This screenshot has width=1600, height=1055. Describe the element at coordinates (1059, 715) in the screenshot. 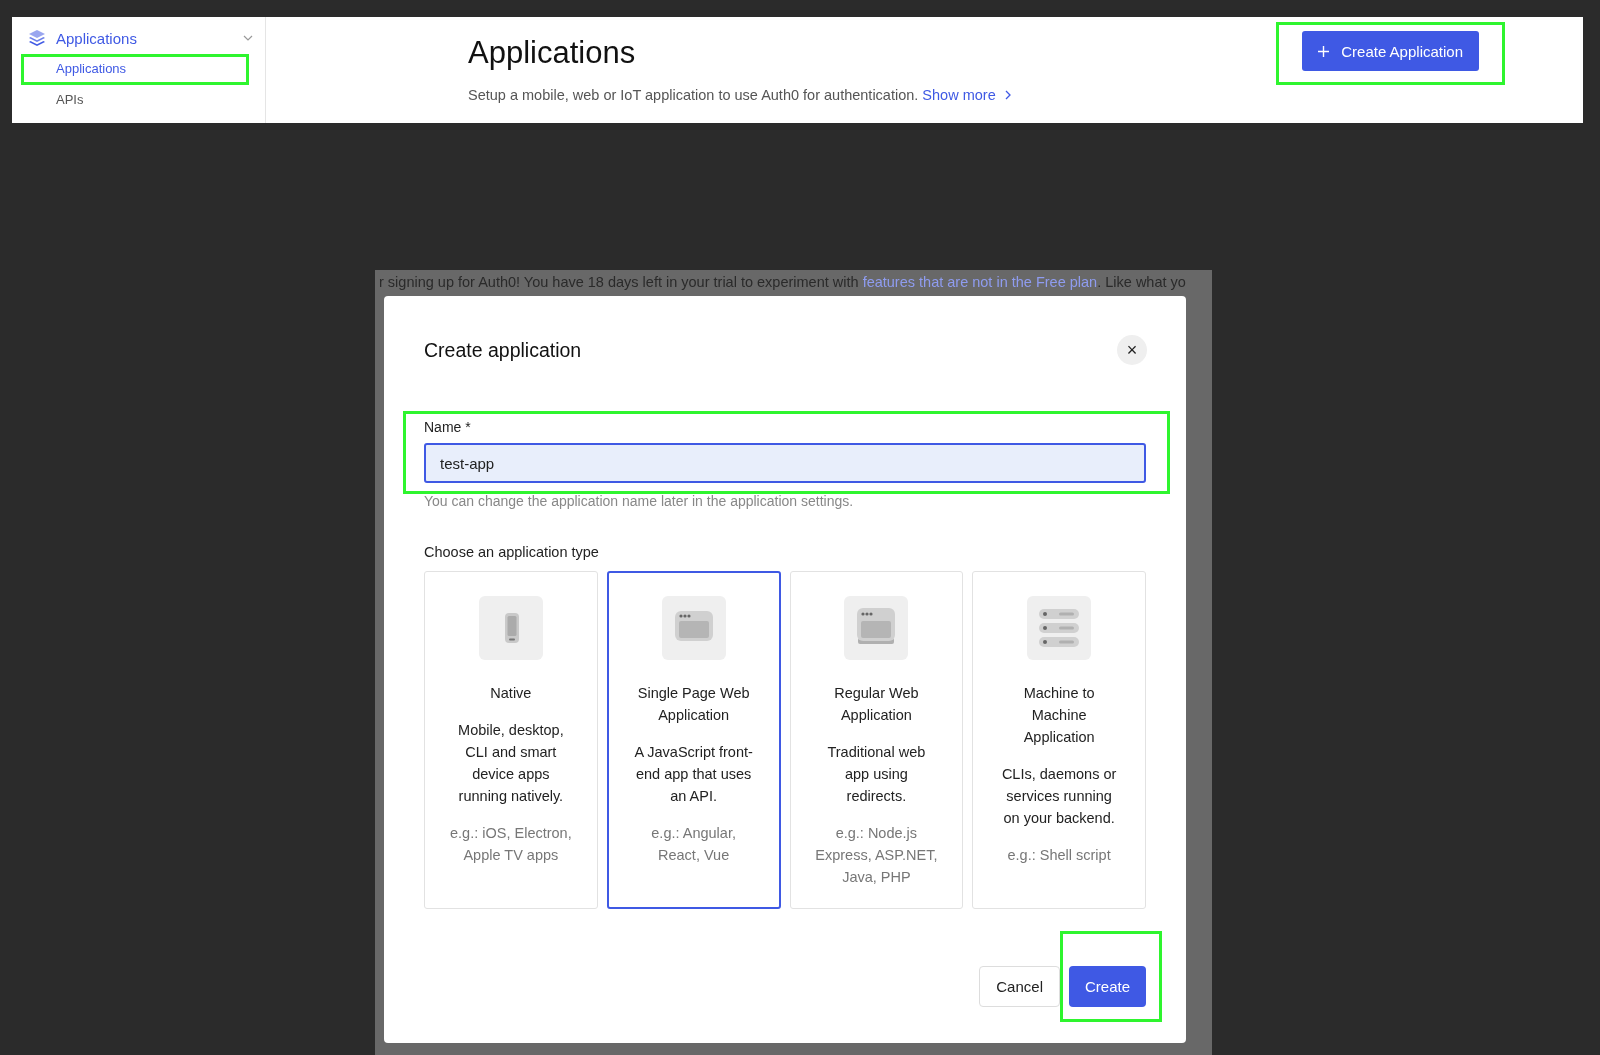

I see `card-title: Machine to Machine Application` at that location.